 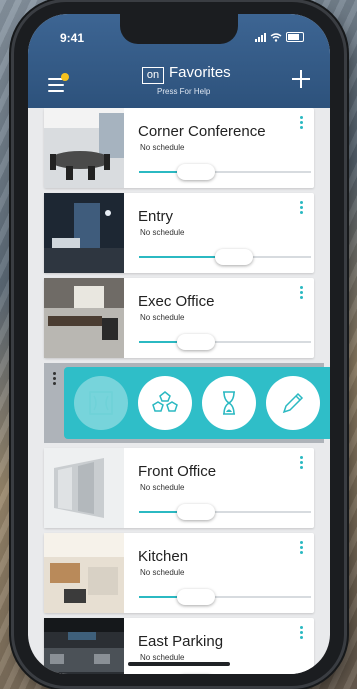 What do you see at coordinates (202, 131) in the screenshot?
I see `room-name: Corner Conference` at bounding box center [202, 131].